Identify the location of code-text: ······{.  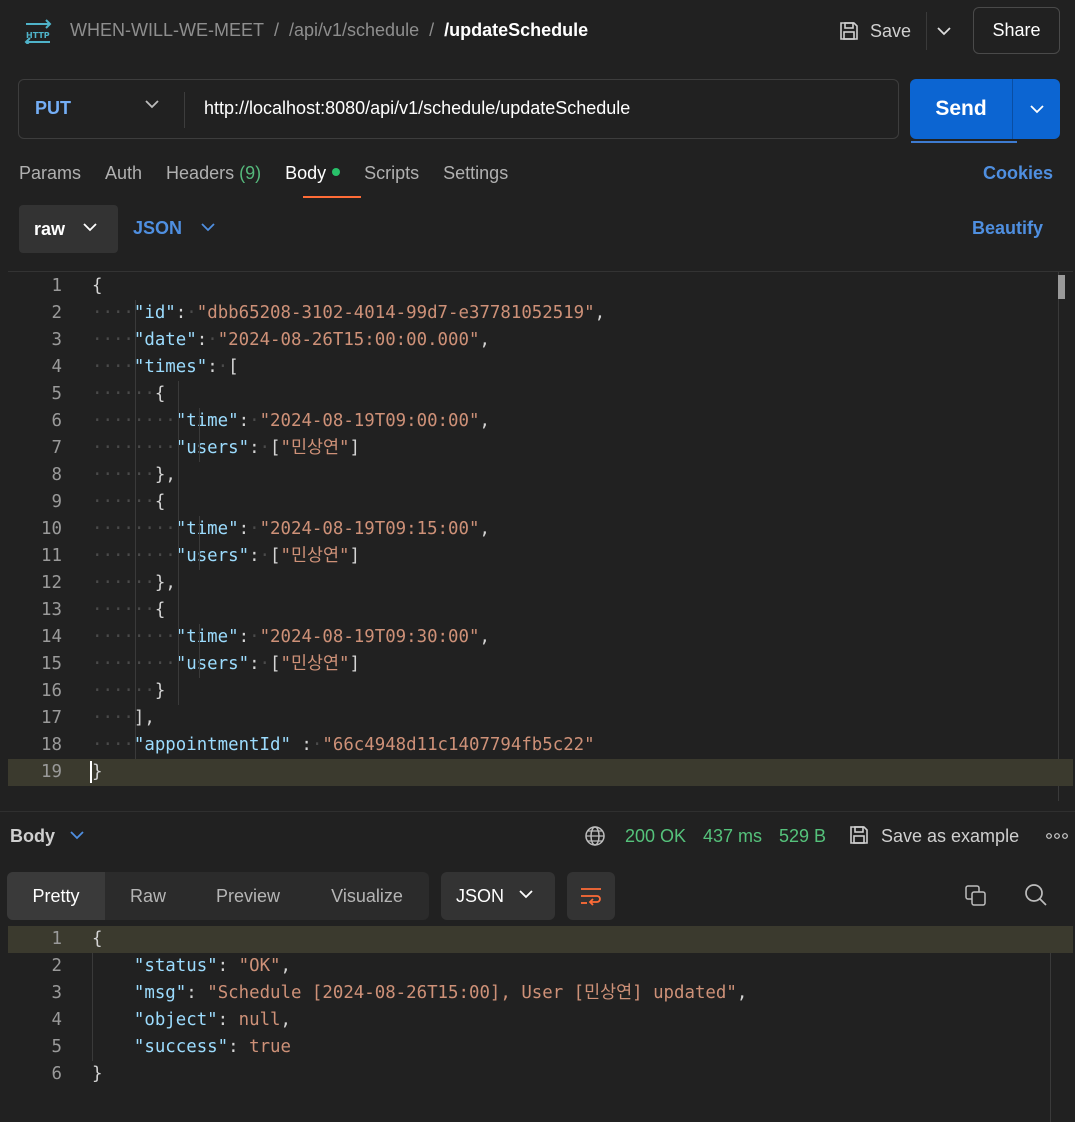
(129, 394).